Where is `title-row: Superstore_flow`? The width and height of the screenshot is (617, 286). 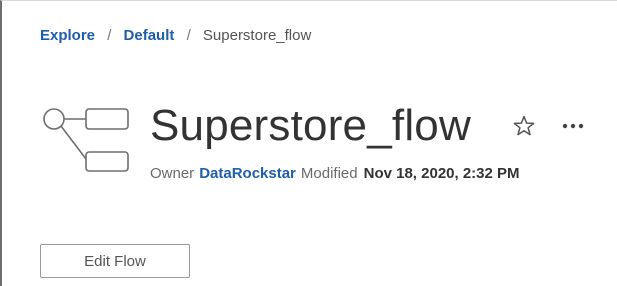
title-row: Superstore_flow is located at coordinates (368, 126).